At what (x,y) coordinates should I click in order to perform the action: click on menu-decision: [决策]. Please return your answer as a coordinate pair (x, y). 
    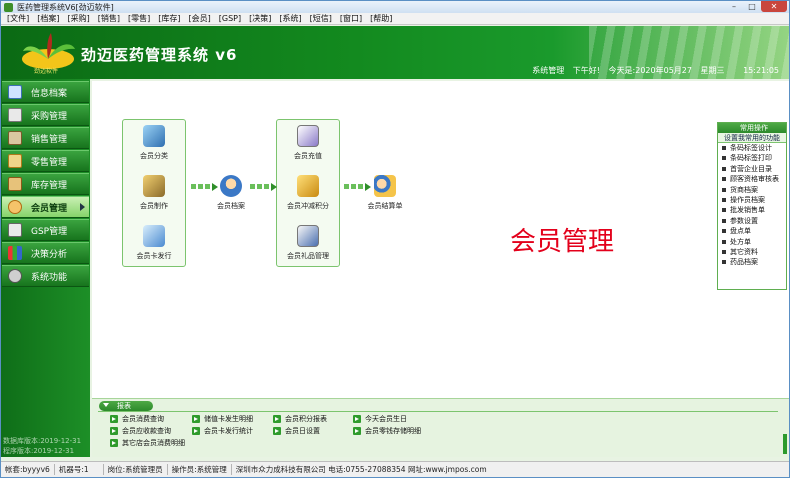
    Looking at the image, I should click on (260, 18).